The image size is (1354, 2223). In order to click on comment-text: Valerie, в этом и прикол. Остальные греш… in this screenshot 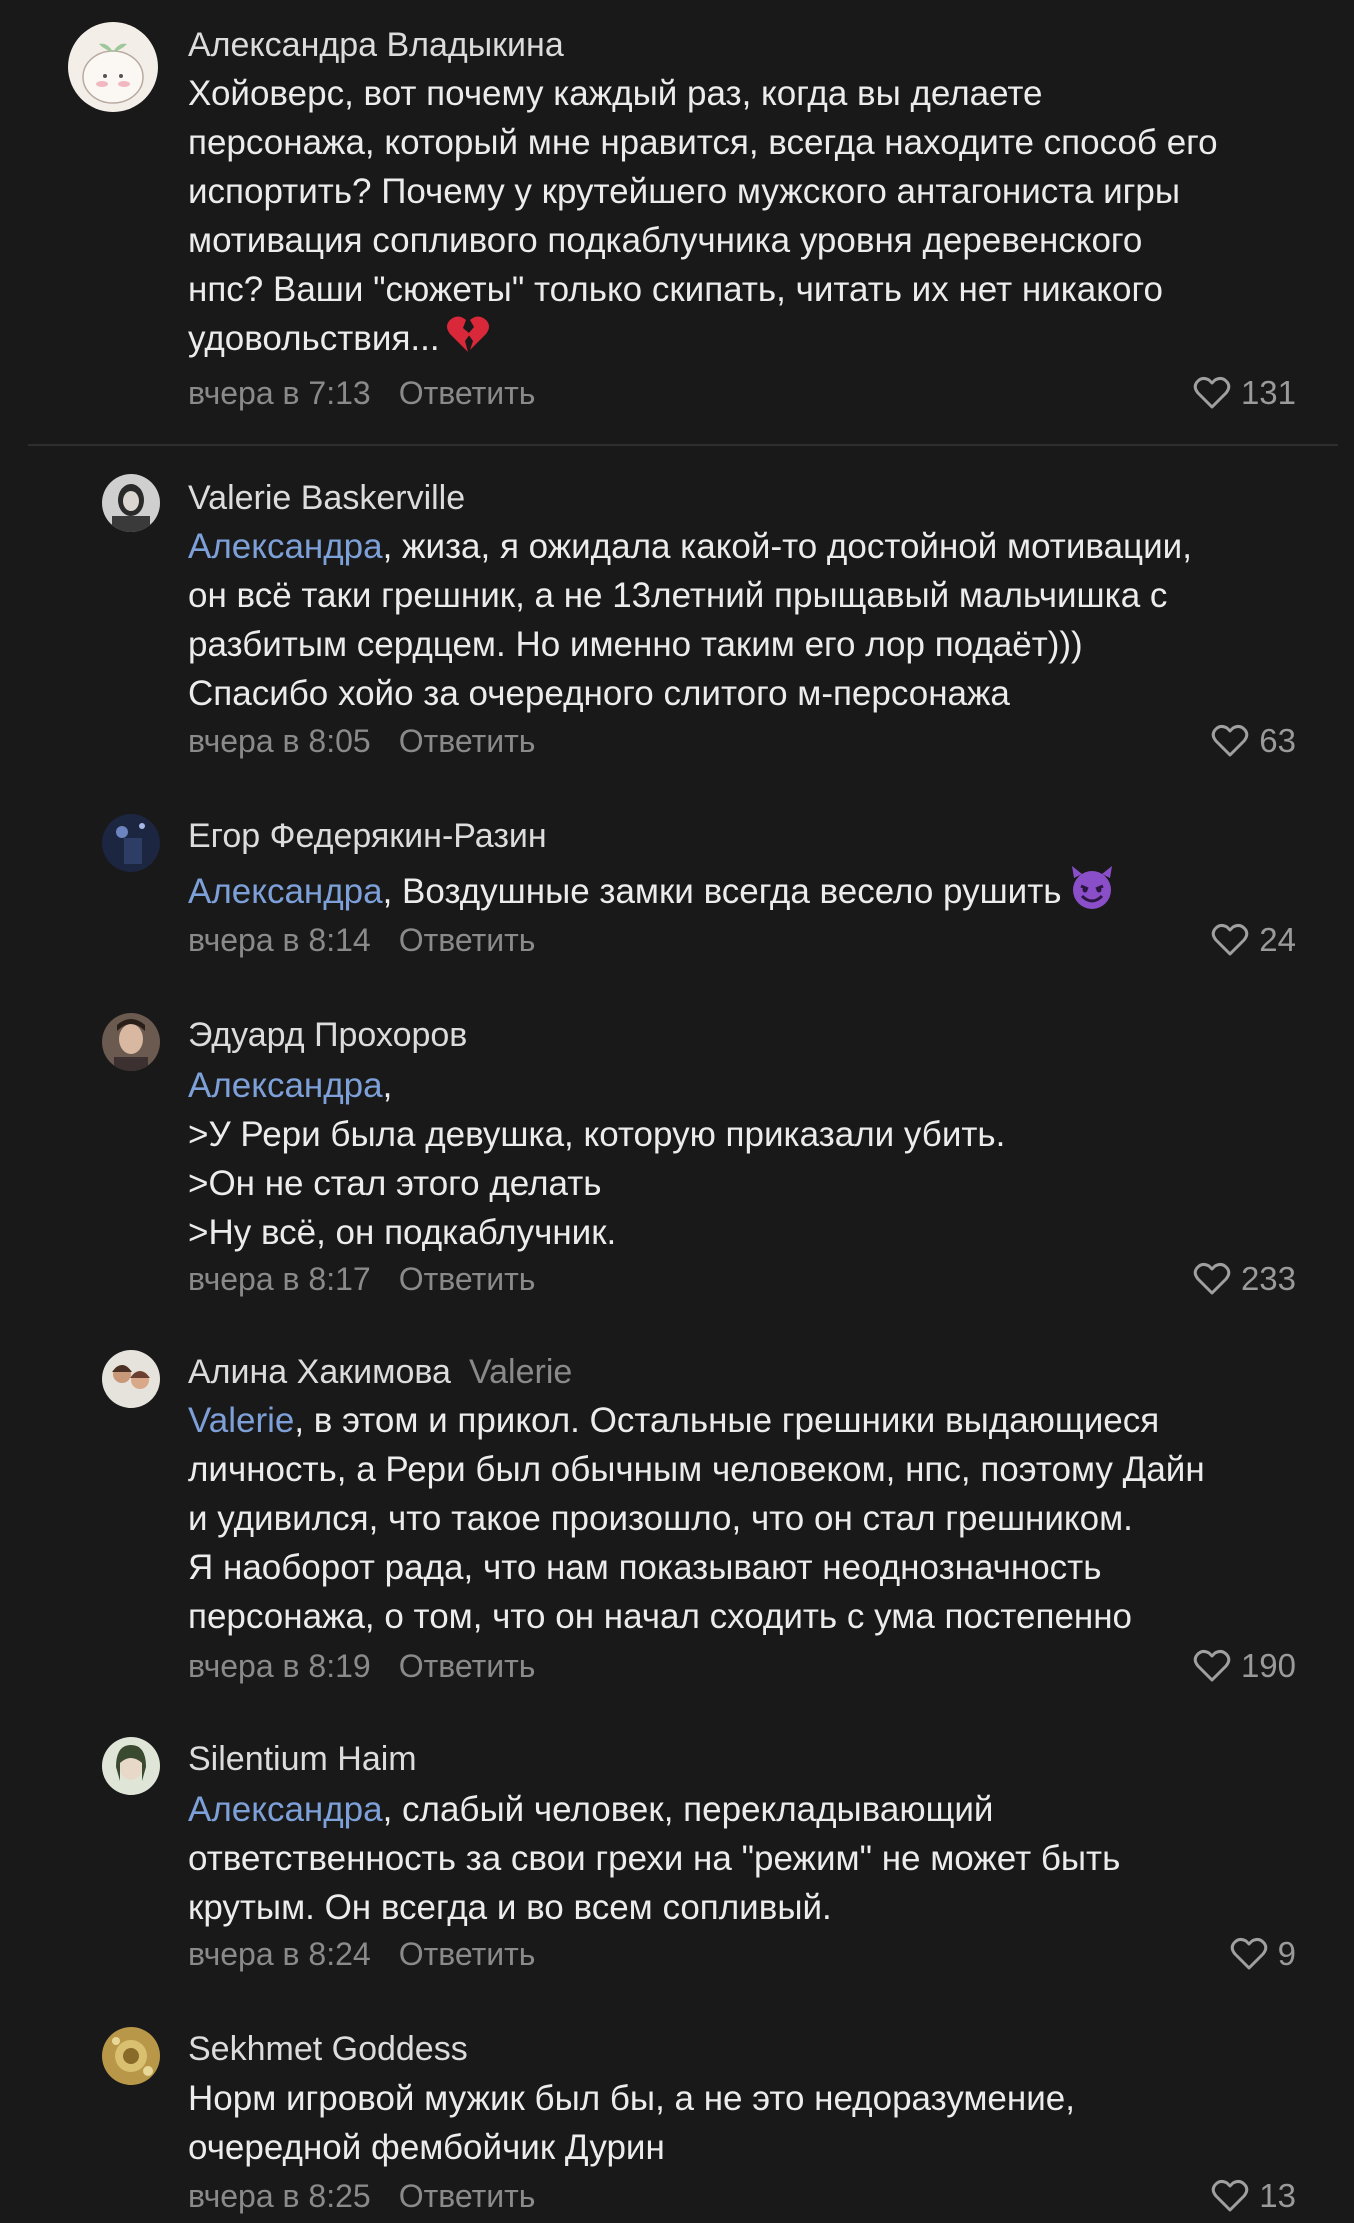, I will do `click(748, 1518)`.